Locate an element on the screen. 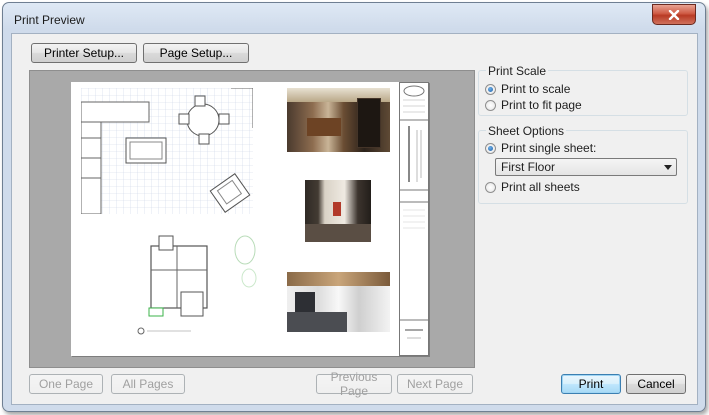  window-title: Print Preview is located at coordinates (49, 20).